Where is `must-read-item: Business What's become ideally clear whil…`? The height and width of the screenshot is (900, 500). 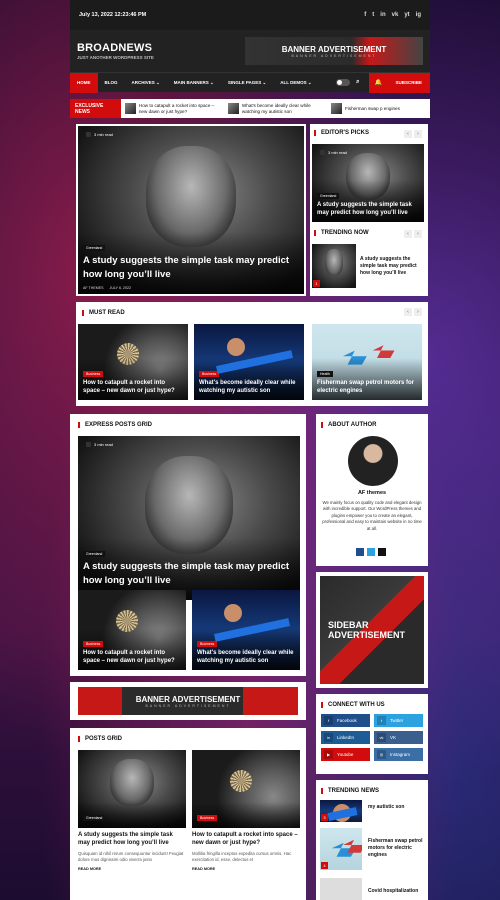 must-read-item: Business What's become ideally clear whil… is located at coordinates (249, 362).